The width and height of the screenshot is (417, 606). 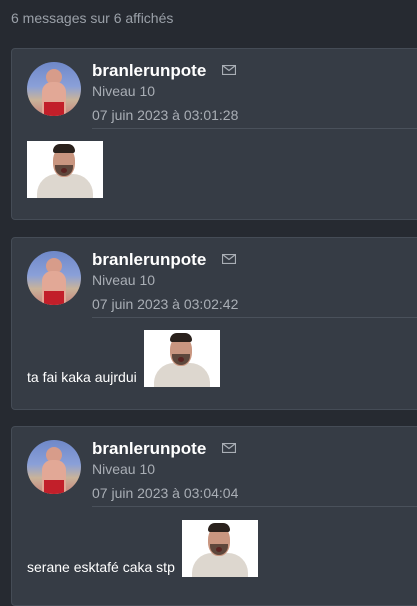 I want to click on message-count: 6 messages sur 6 affichés, so click(x=92, y=18).